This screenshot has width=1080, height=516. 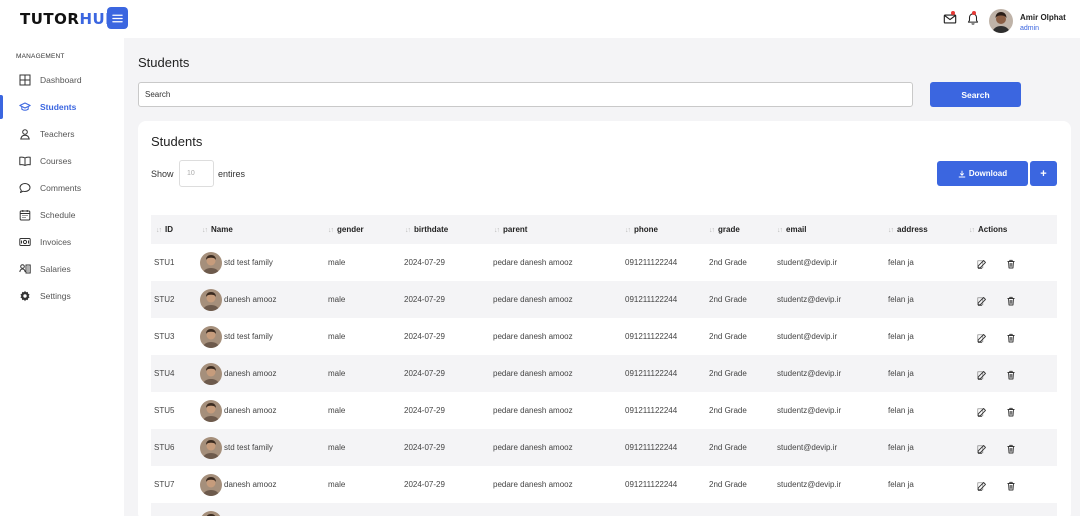 What do you see at coordinates (533, 410) in the screenshot?
I see `cell-parent: pedare danesh amooz` at bounding box center [533, 410].